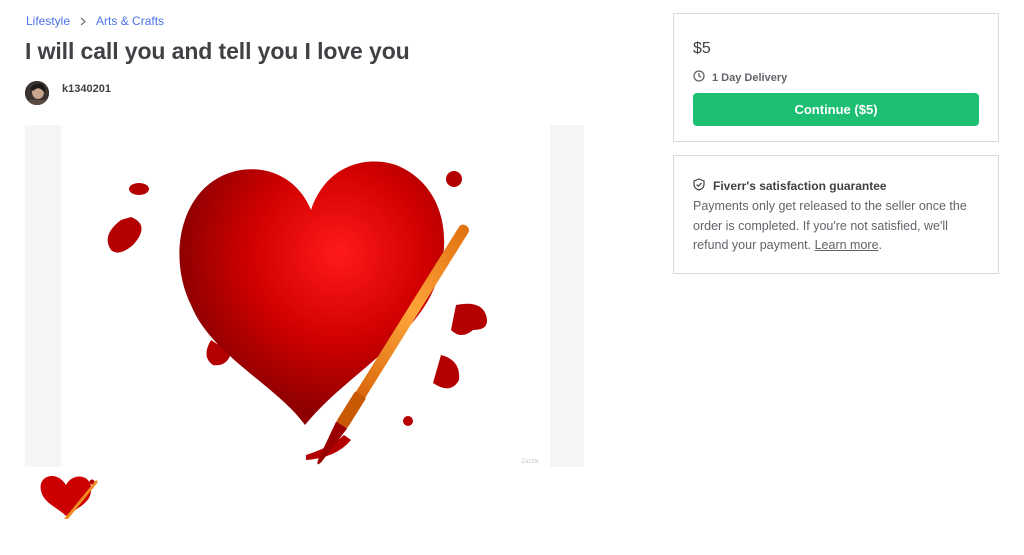 This screenshot has height=555, width=1024. What do you see at coordinates (750, 77) in the screenshot?
I see `delivery-text: 1 Day Delivery` at bounding box center [750, 77].